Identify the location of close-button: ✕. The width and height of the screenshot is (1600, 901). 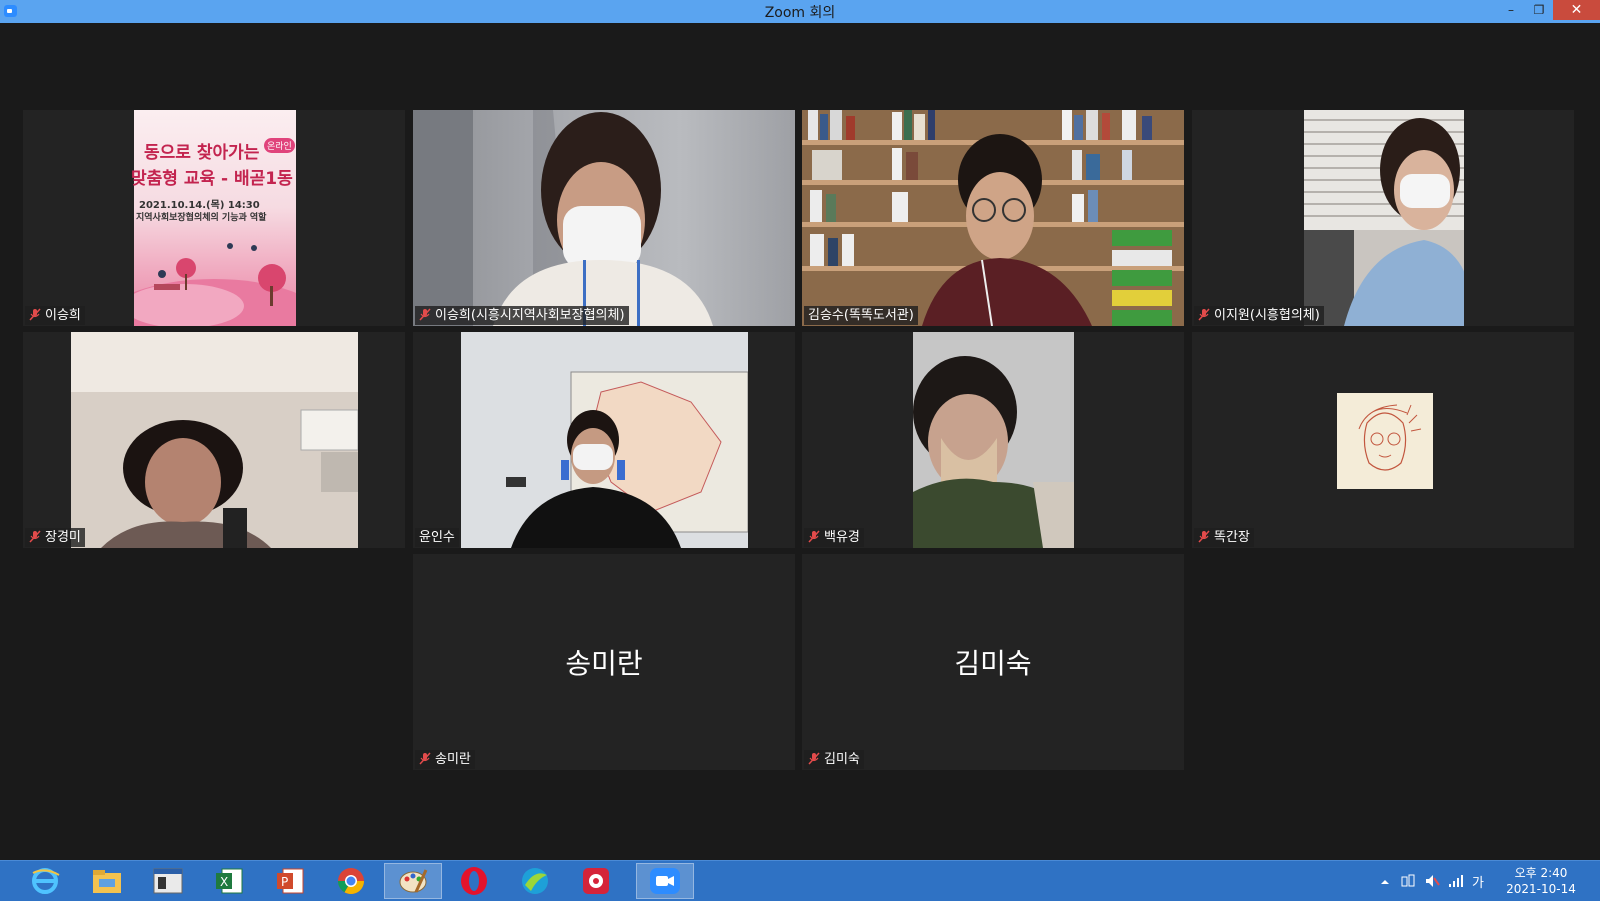
(1576, 10).